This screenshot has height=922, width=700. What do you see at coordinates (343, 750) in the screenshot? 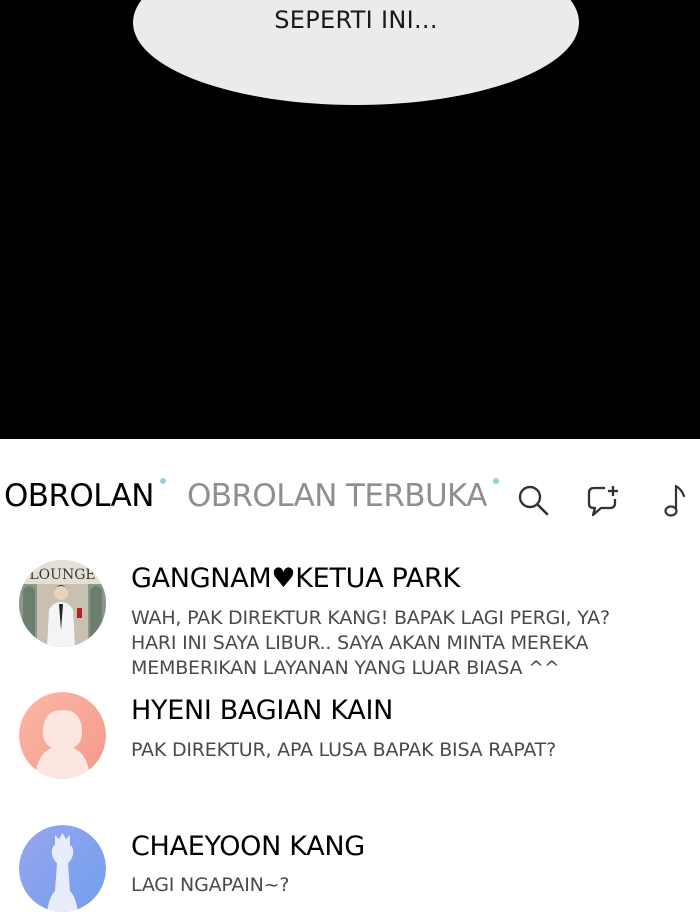
I see `chat-message-line: PAK DIREKTUR, APA LUSA BAPAK BISA RAPAT?` at bounding box center [343, 750].